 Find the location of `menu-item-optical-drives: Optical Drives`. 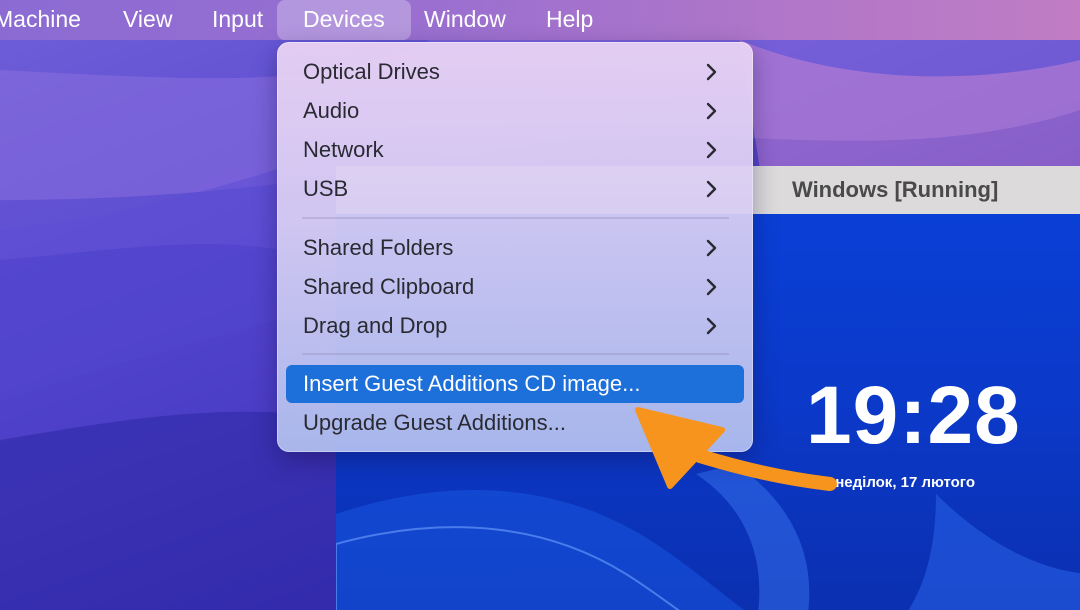

menu-item-optical-drives: Optical Drives is located at coordinates (515, 72).